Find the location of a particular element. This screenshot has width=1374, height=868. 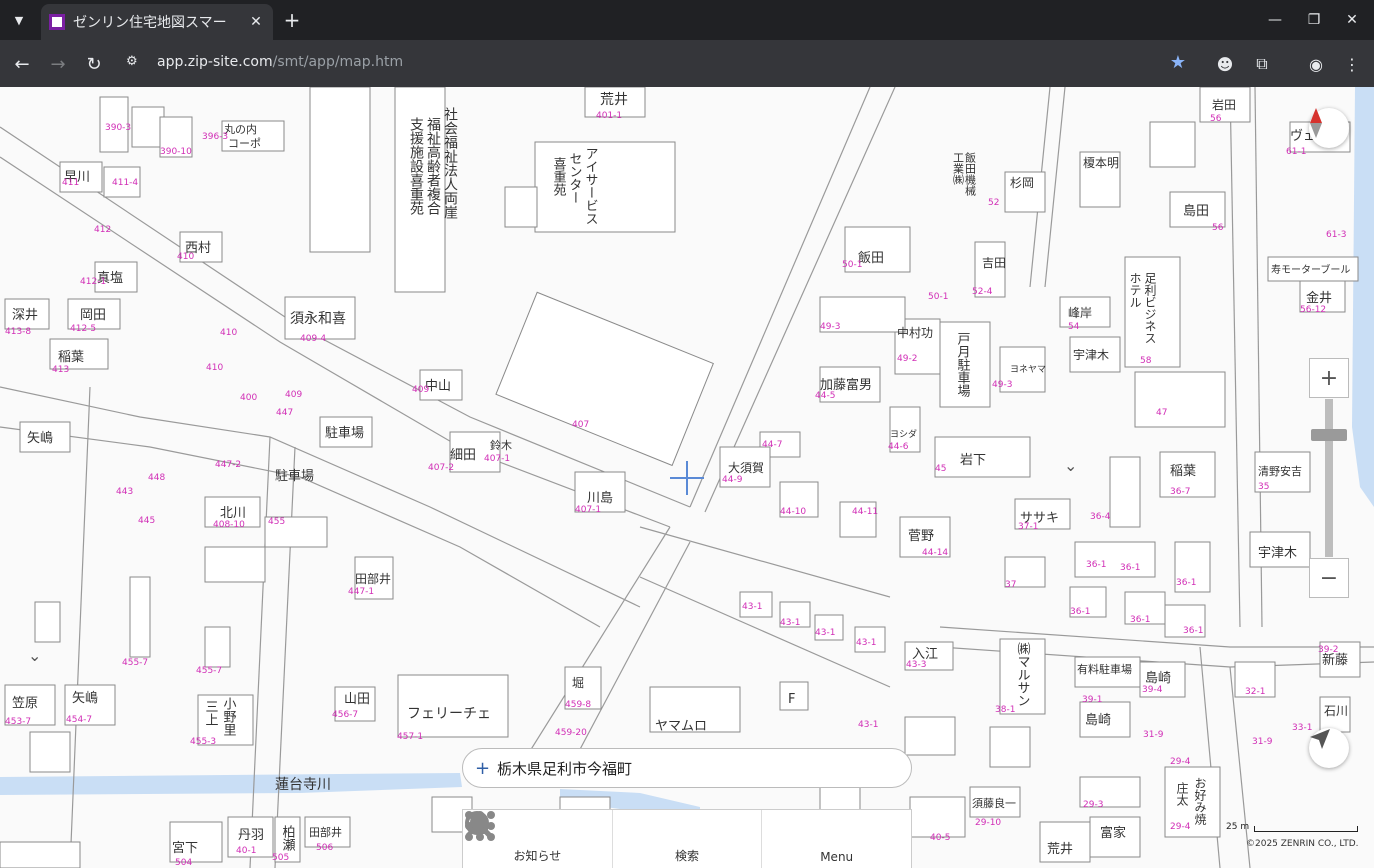

lot-number: 457-1 is located at coordinates (410, 737).